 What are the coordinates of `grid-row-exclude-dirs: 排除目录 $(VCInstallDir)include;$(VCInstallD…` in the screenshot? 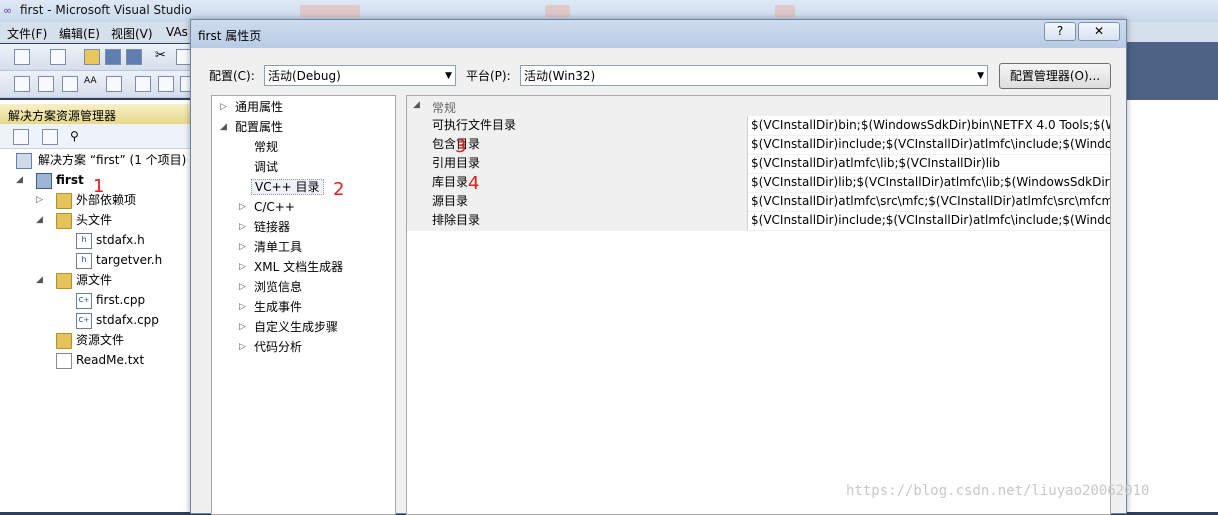 It's located at (758, 221).